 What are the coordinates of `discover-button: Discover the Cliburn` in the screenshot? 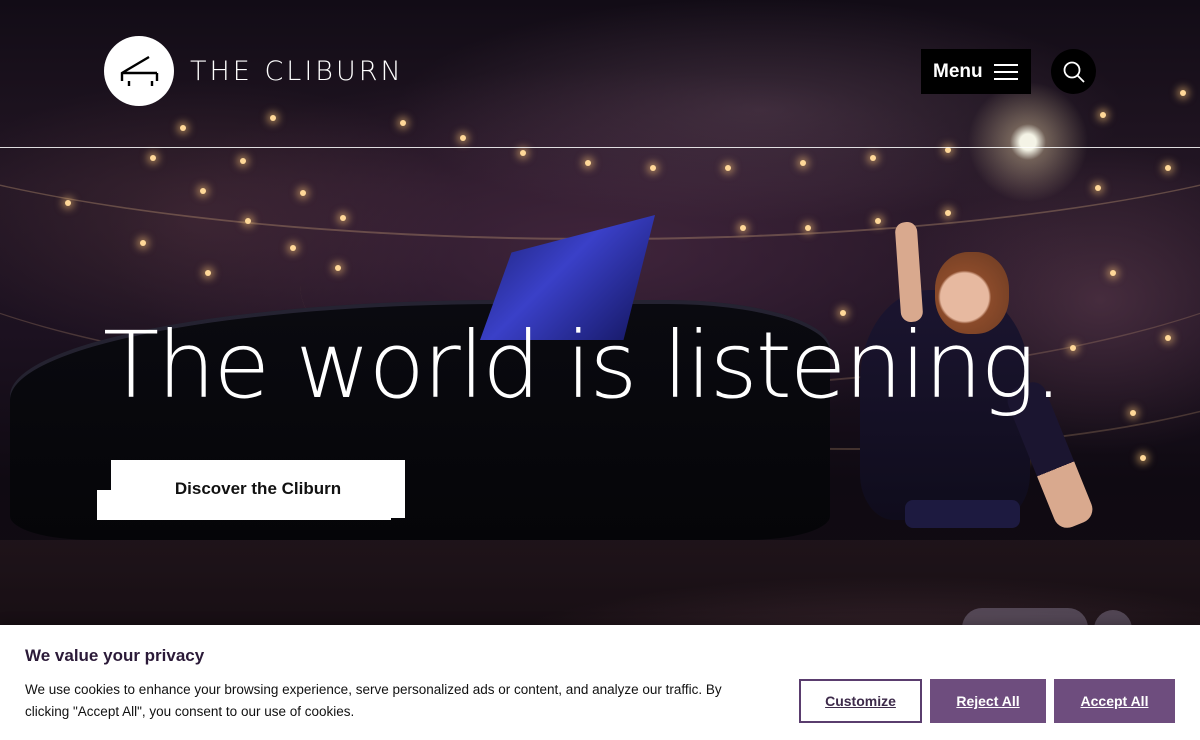 It's located at (258, 489).